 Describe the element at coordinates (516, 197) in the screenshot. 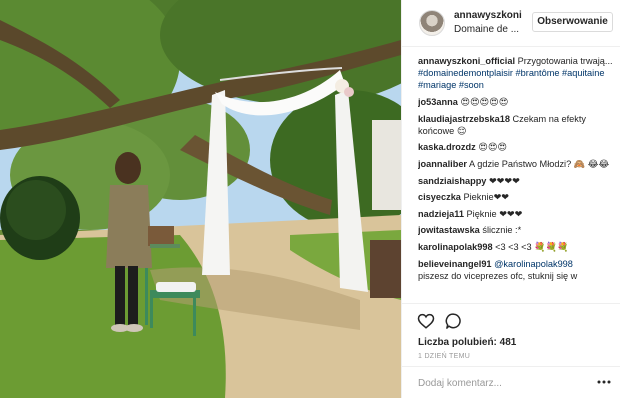

I see `list-item: cisyeczka Pieknie❤❤` at that location.